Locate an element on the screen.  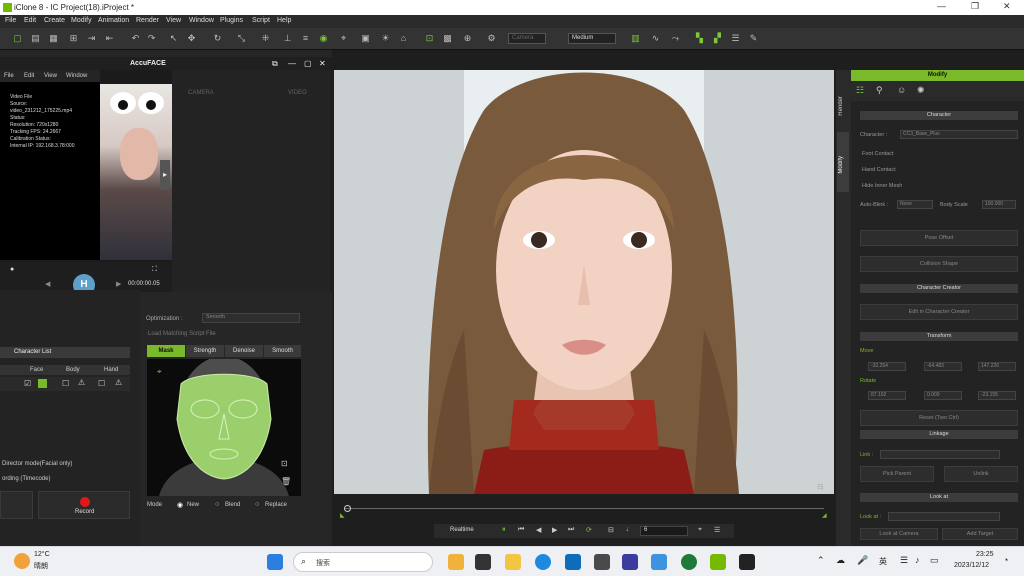
frame-icon: ▣ is located at coordinates (365, 38).